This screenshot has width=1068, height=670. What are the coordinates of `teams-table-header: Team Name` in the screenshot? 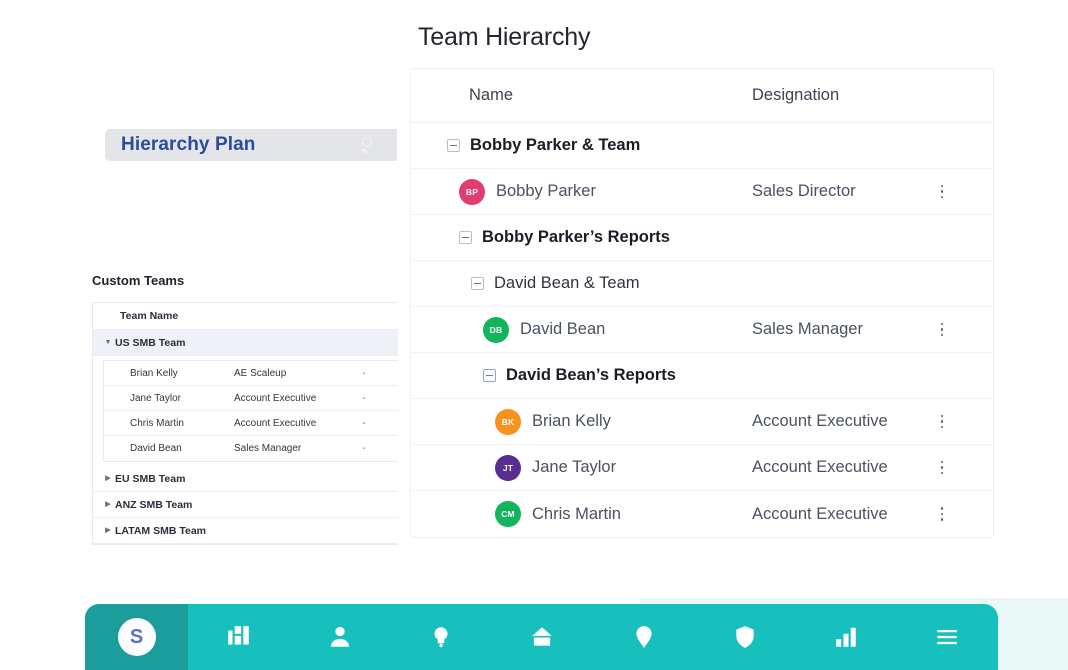 It's located at (245, 316).